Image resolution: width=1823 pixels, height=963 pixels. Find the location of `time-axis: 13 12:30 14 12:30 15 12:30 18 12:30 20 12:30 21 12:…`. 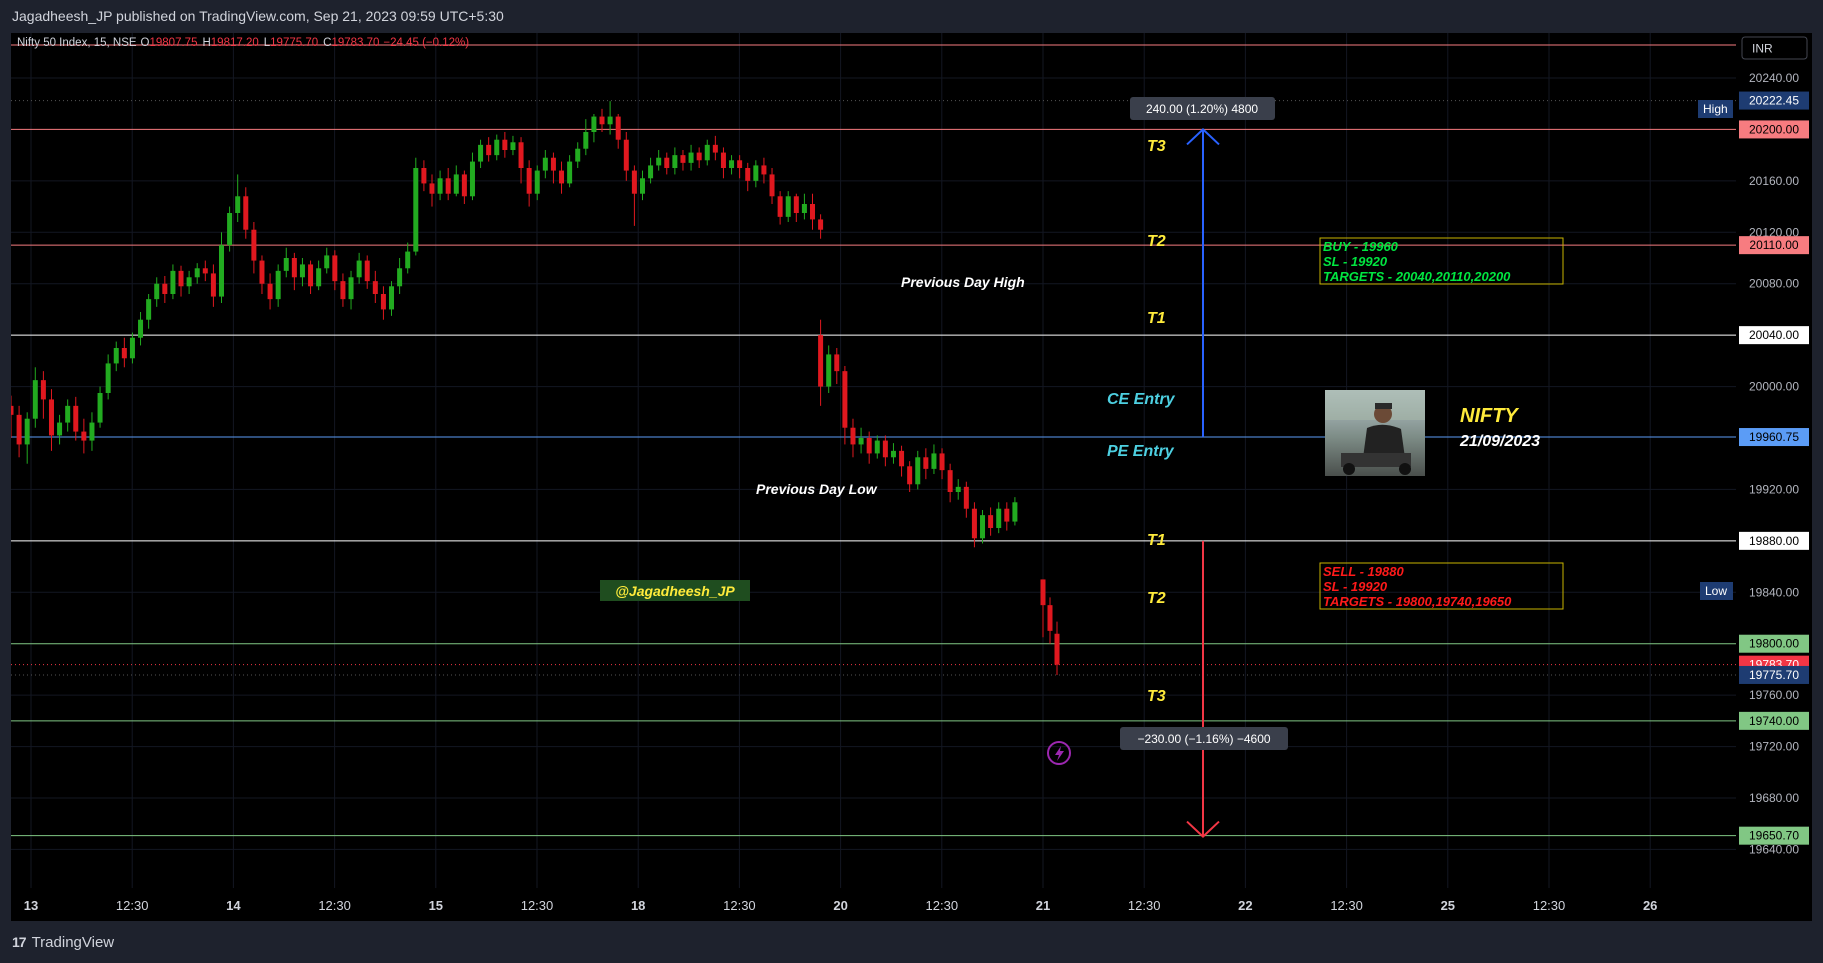

time-axis: 13 12:30 14 12:30 15 12:30 18 12:30 20 12:30 21 12:… is located at coordinates (841, 905).